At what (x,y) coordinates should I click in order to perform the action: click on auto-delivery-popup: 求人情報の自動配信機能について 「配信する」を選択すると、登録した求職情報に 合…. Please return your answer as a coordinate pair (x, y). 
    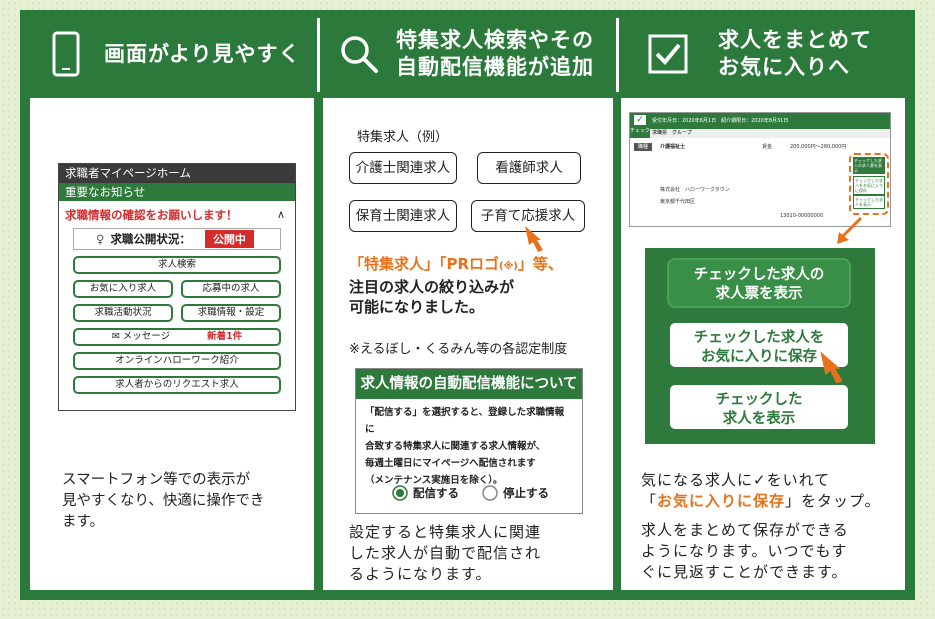
    Looking at the image, I should click on (469, 441).